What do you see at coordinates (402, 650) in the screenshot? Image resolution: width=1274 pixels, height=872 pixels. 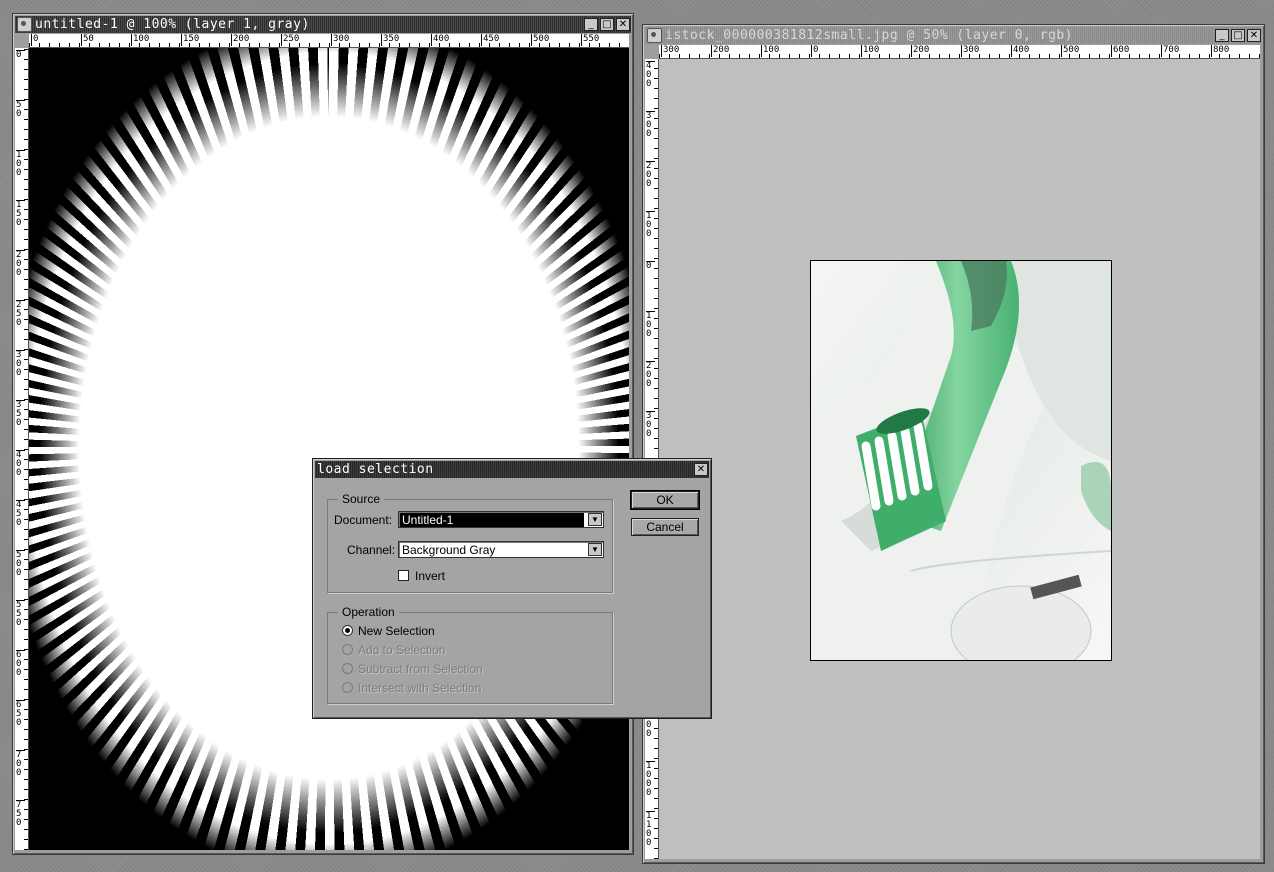 I see `add-to-selection-label: Add to Selection` at bounding box center [402, 650].